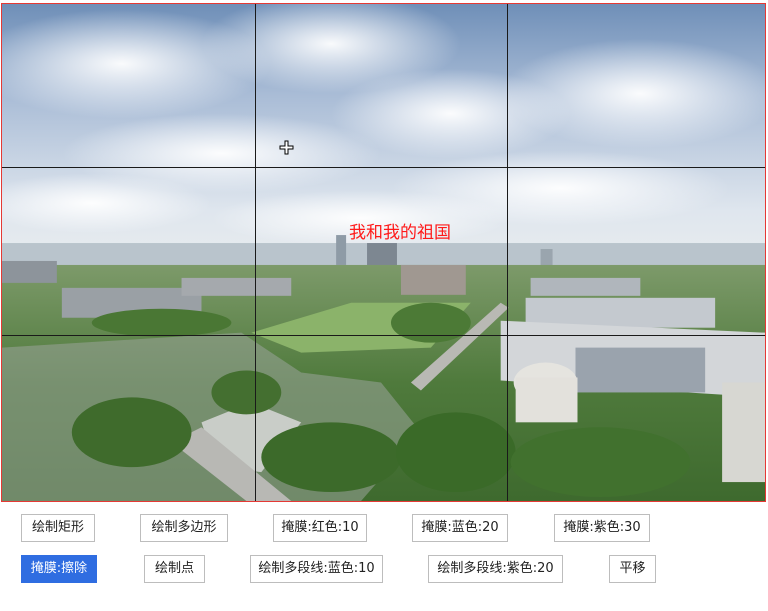 This screenshot has height=611, width=768. I want to click on pan-button: 平移, so click(632, 569).